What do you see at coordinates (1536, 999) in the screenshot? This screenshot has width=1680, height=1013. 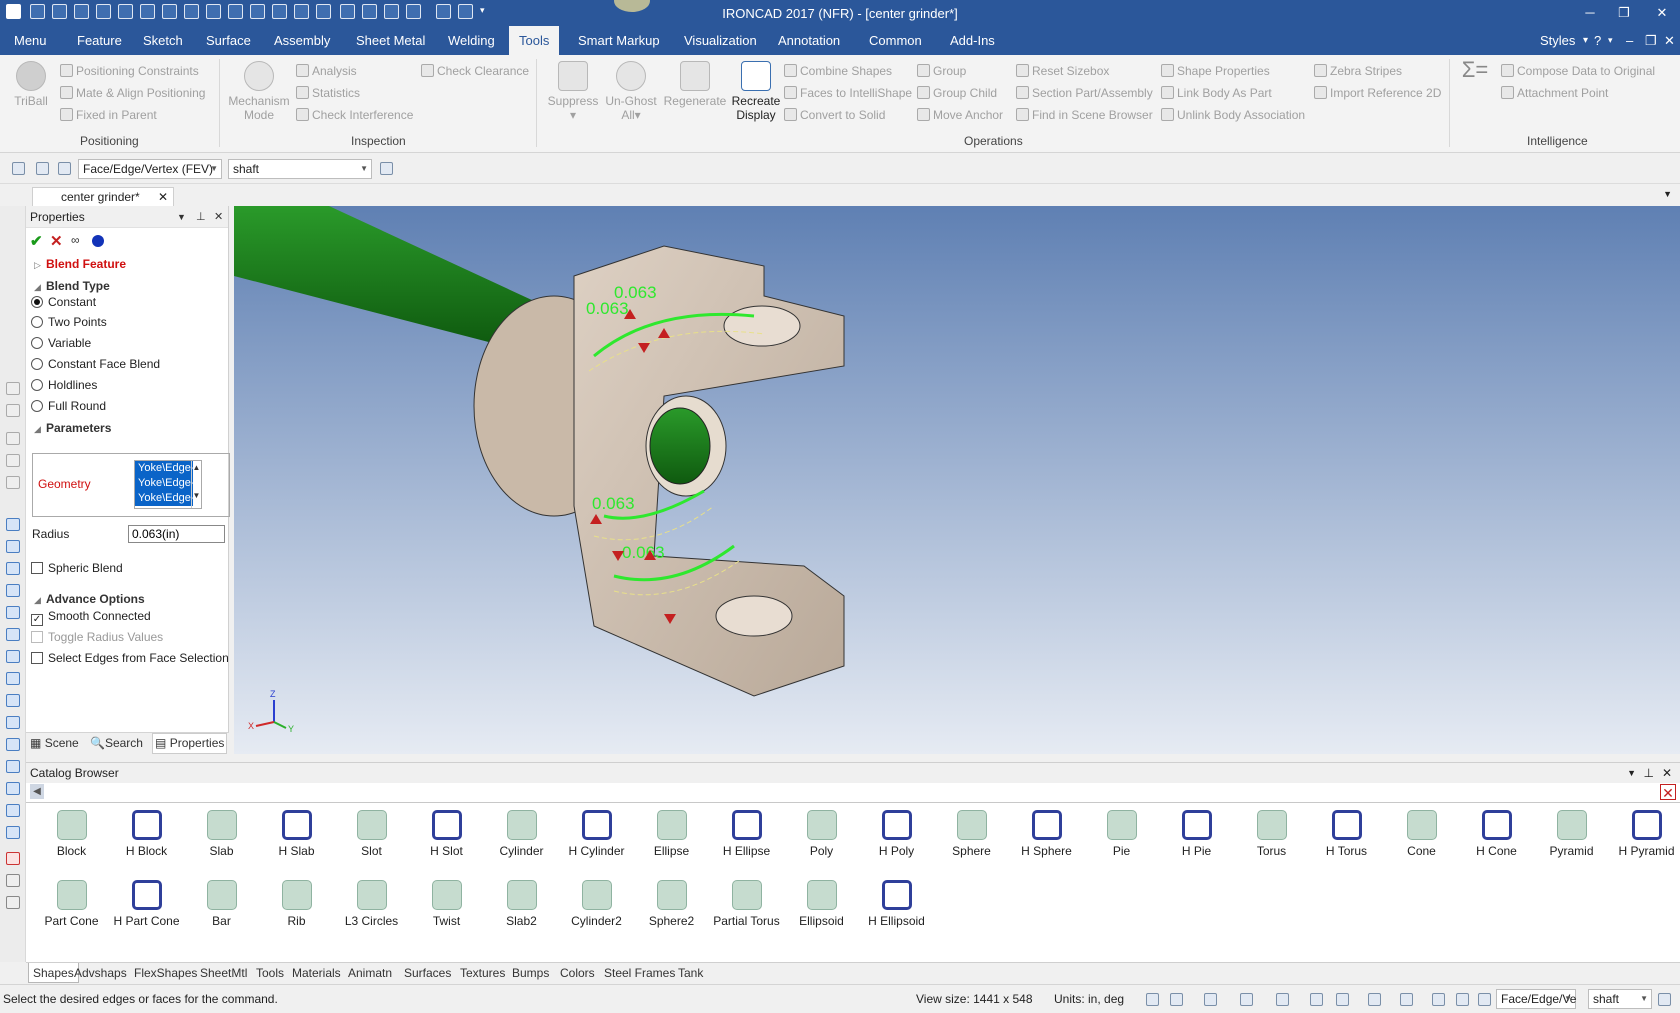 I see `status-filter-dropdown: Face/Edge/Ve ▼` at bounding box center [1536, 999].